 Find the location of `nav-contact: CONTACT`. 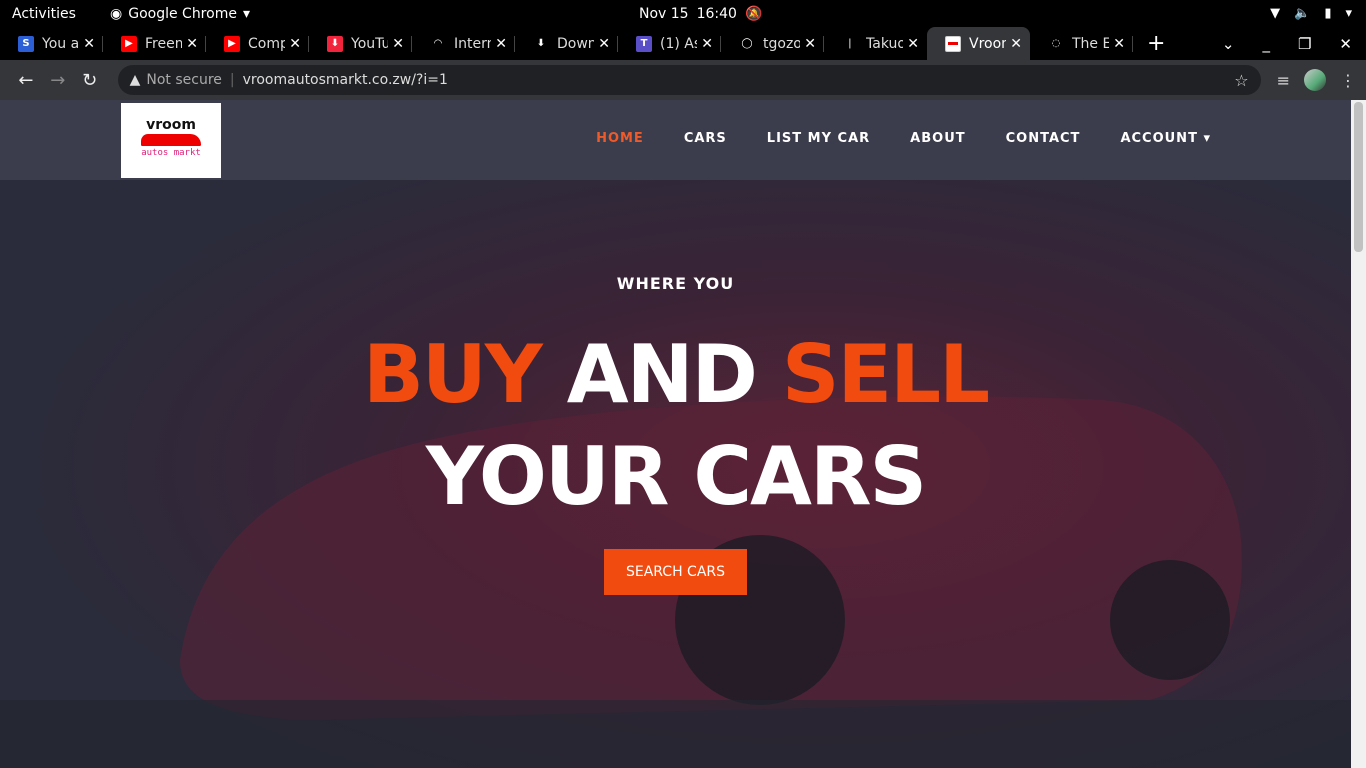

nav-contact: CONTACT is located at coordinates (1043, 138).